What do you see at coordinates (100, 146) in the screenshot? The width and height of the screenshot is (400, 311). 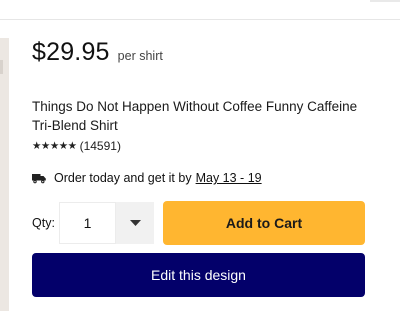 I see `review-count: (14591)` at bounding box center [100, 146].